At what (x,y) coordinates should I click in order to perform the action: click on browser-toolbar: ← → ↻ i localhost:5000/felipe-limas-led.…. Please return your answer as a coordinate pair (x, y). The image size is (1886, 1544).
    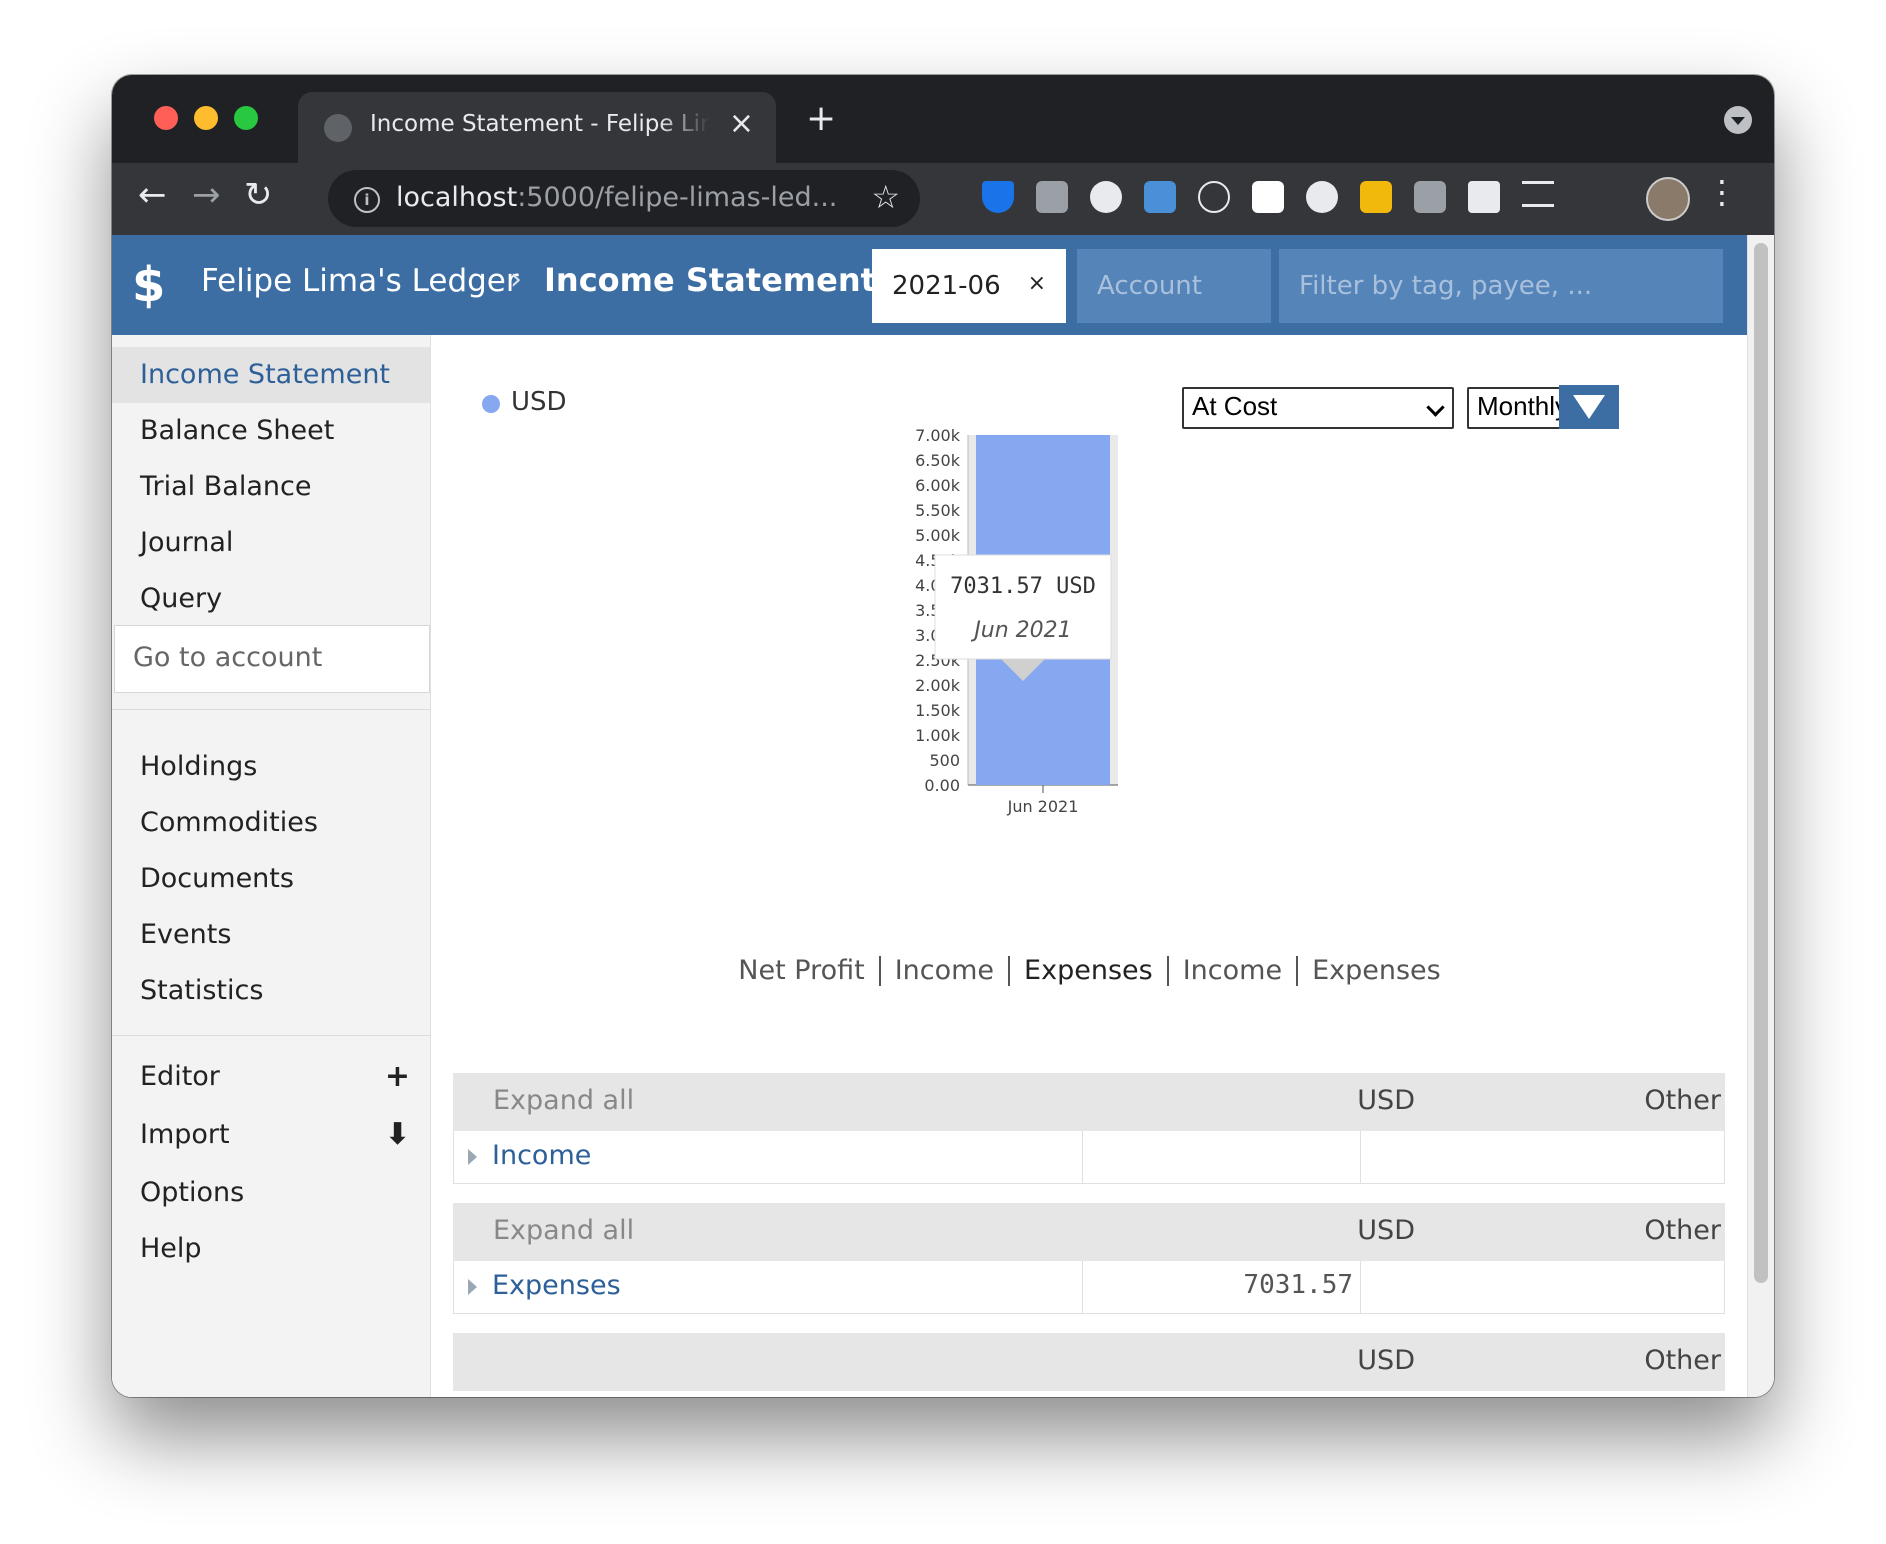
    Looking at the image, I should click on (943, 199).